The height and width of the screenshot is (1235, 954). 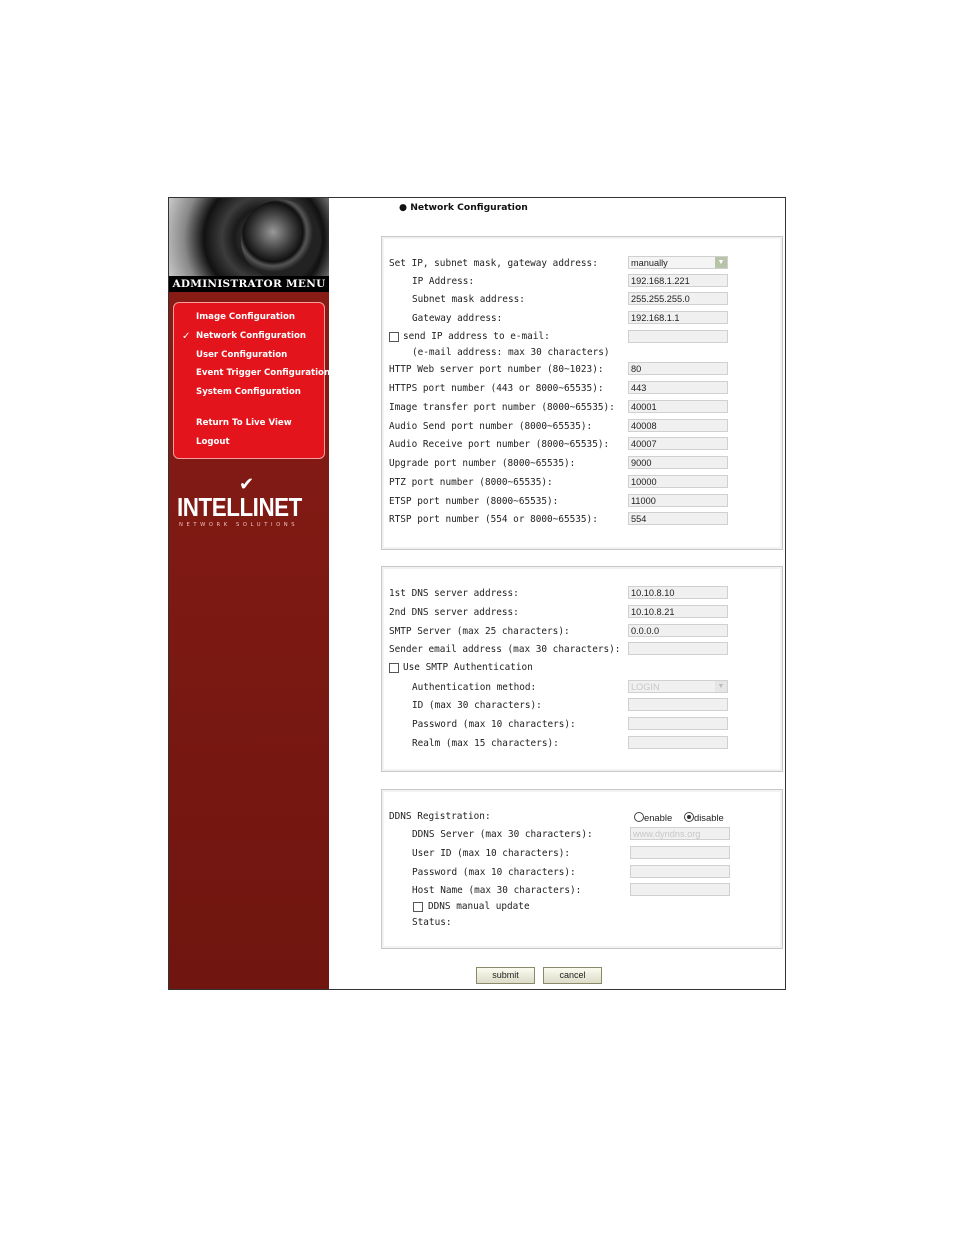 I want to click on rtsp-port-input: 554, so click(x=678, y=518).